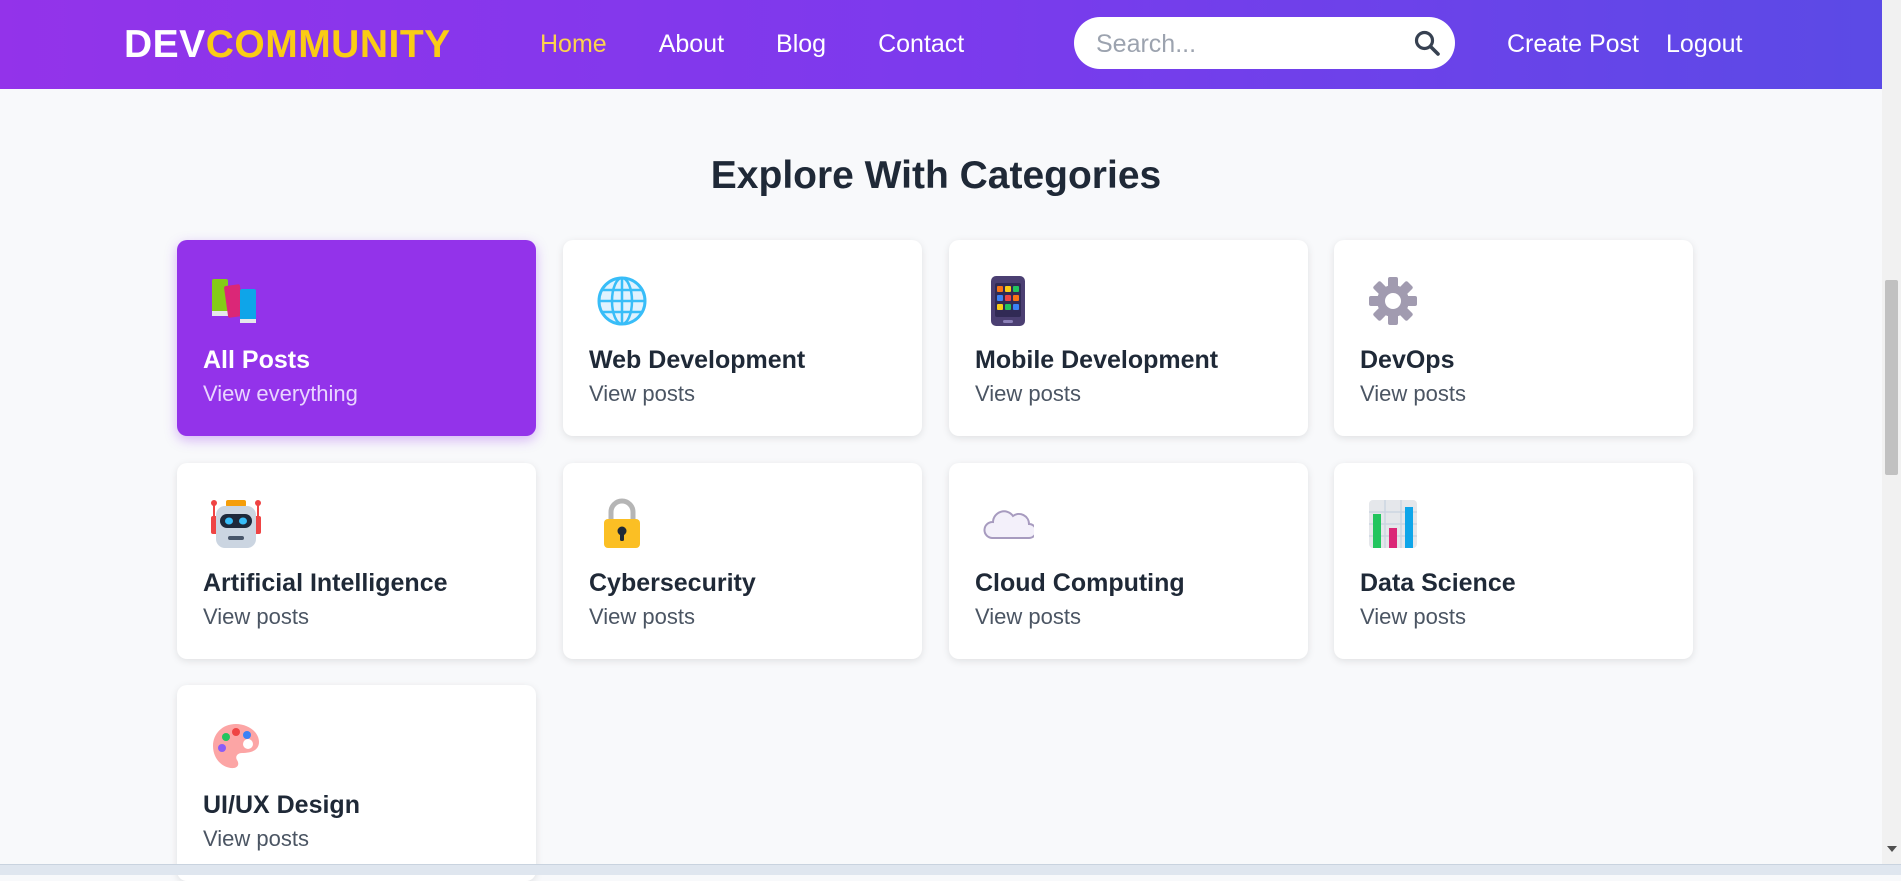  Describe the element at coordinates (1573, 44) in the screenshot. I see `create-post-link: Create Post` at that location.